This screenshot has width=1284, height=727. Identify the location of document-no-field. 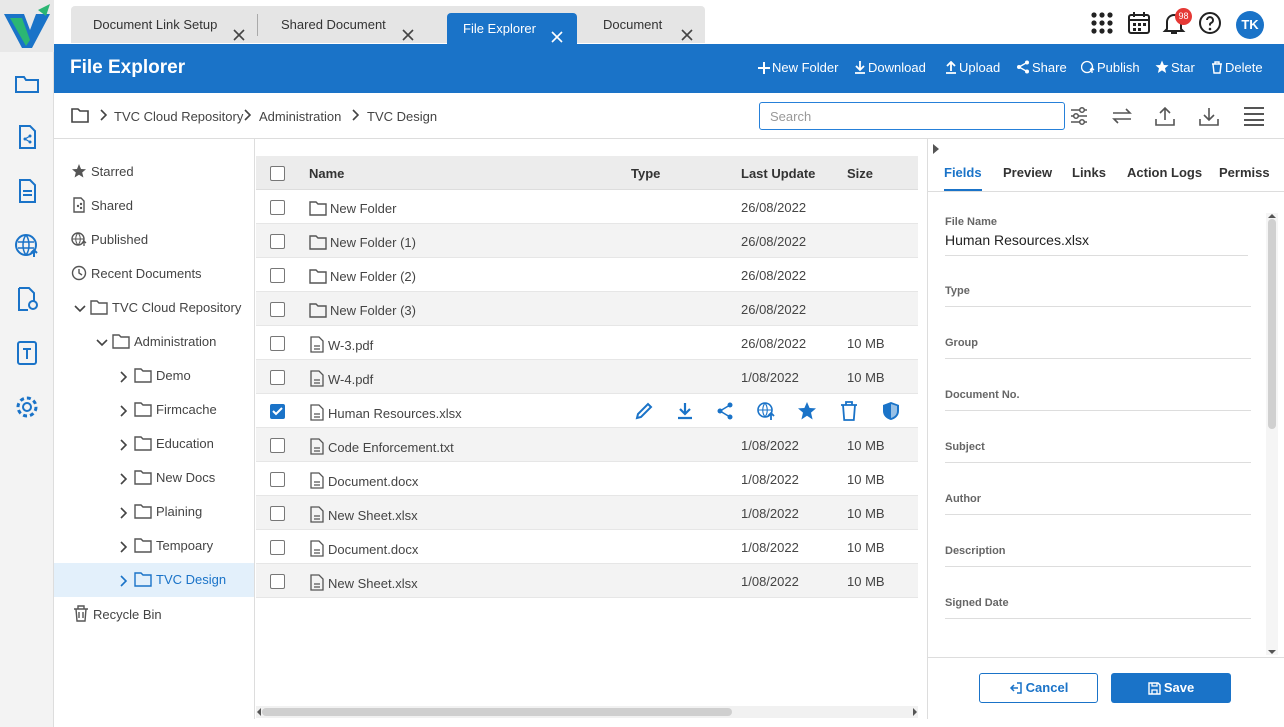
(1098, 410).